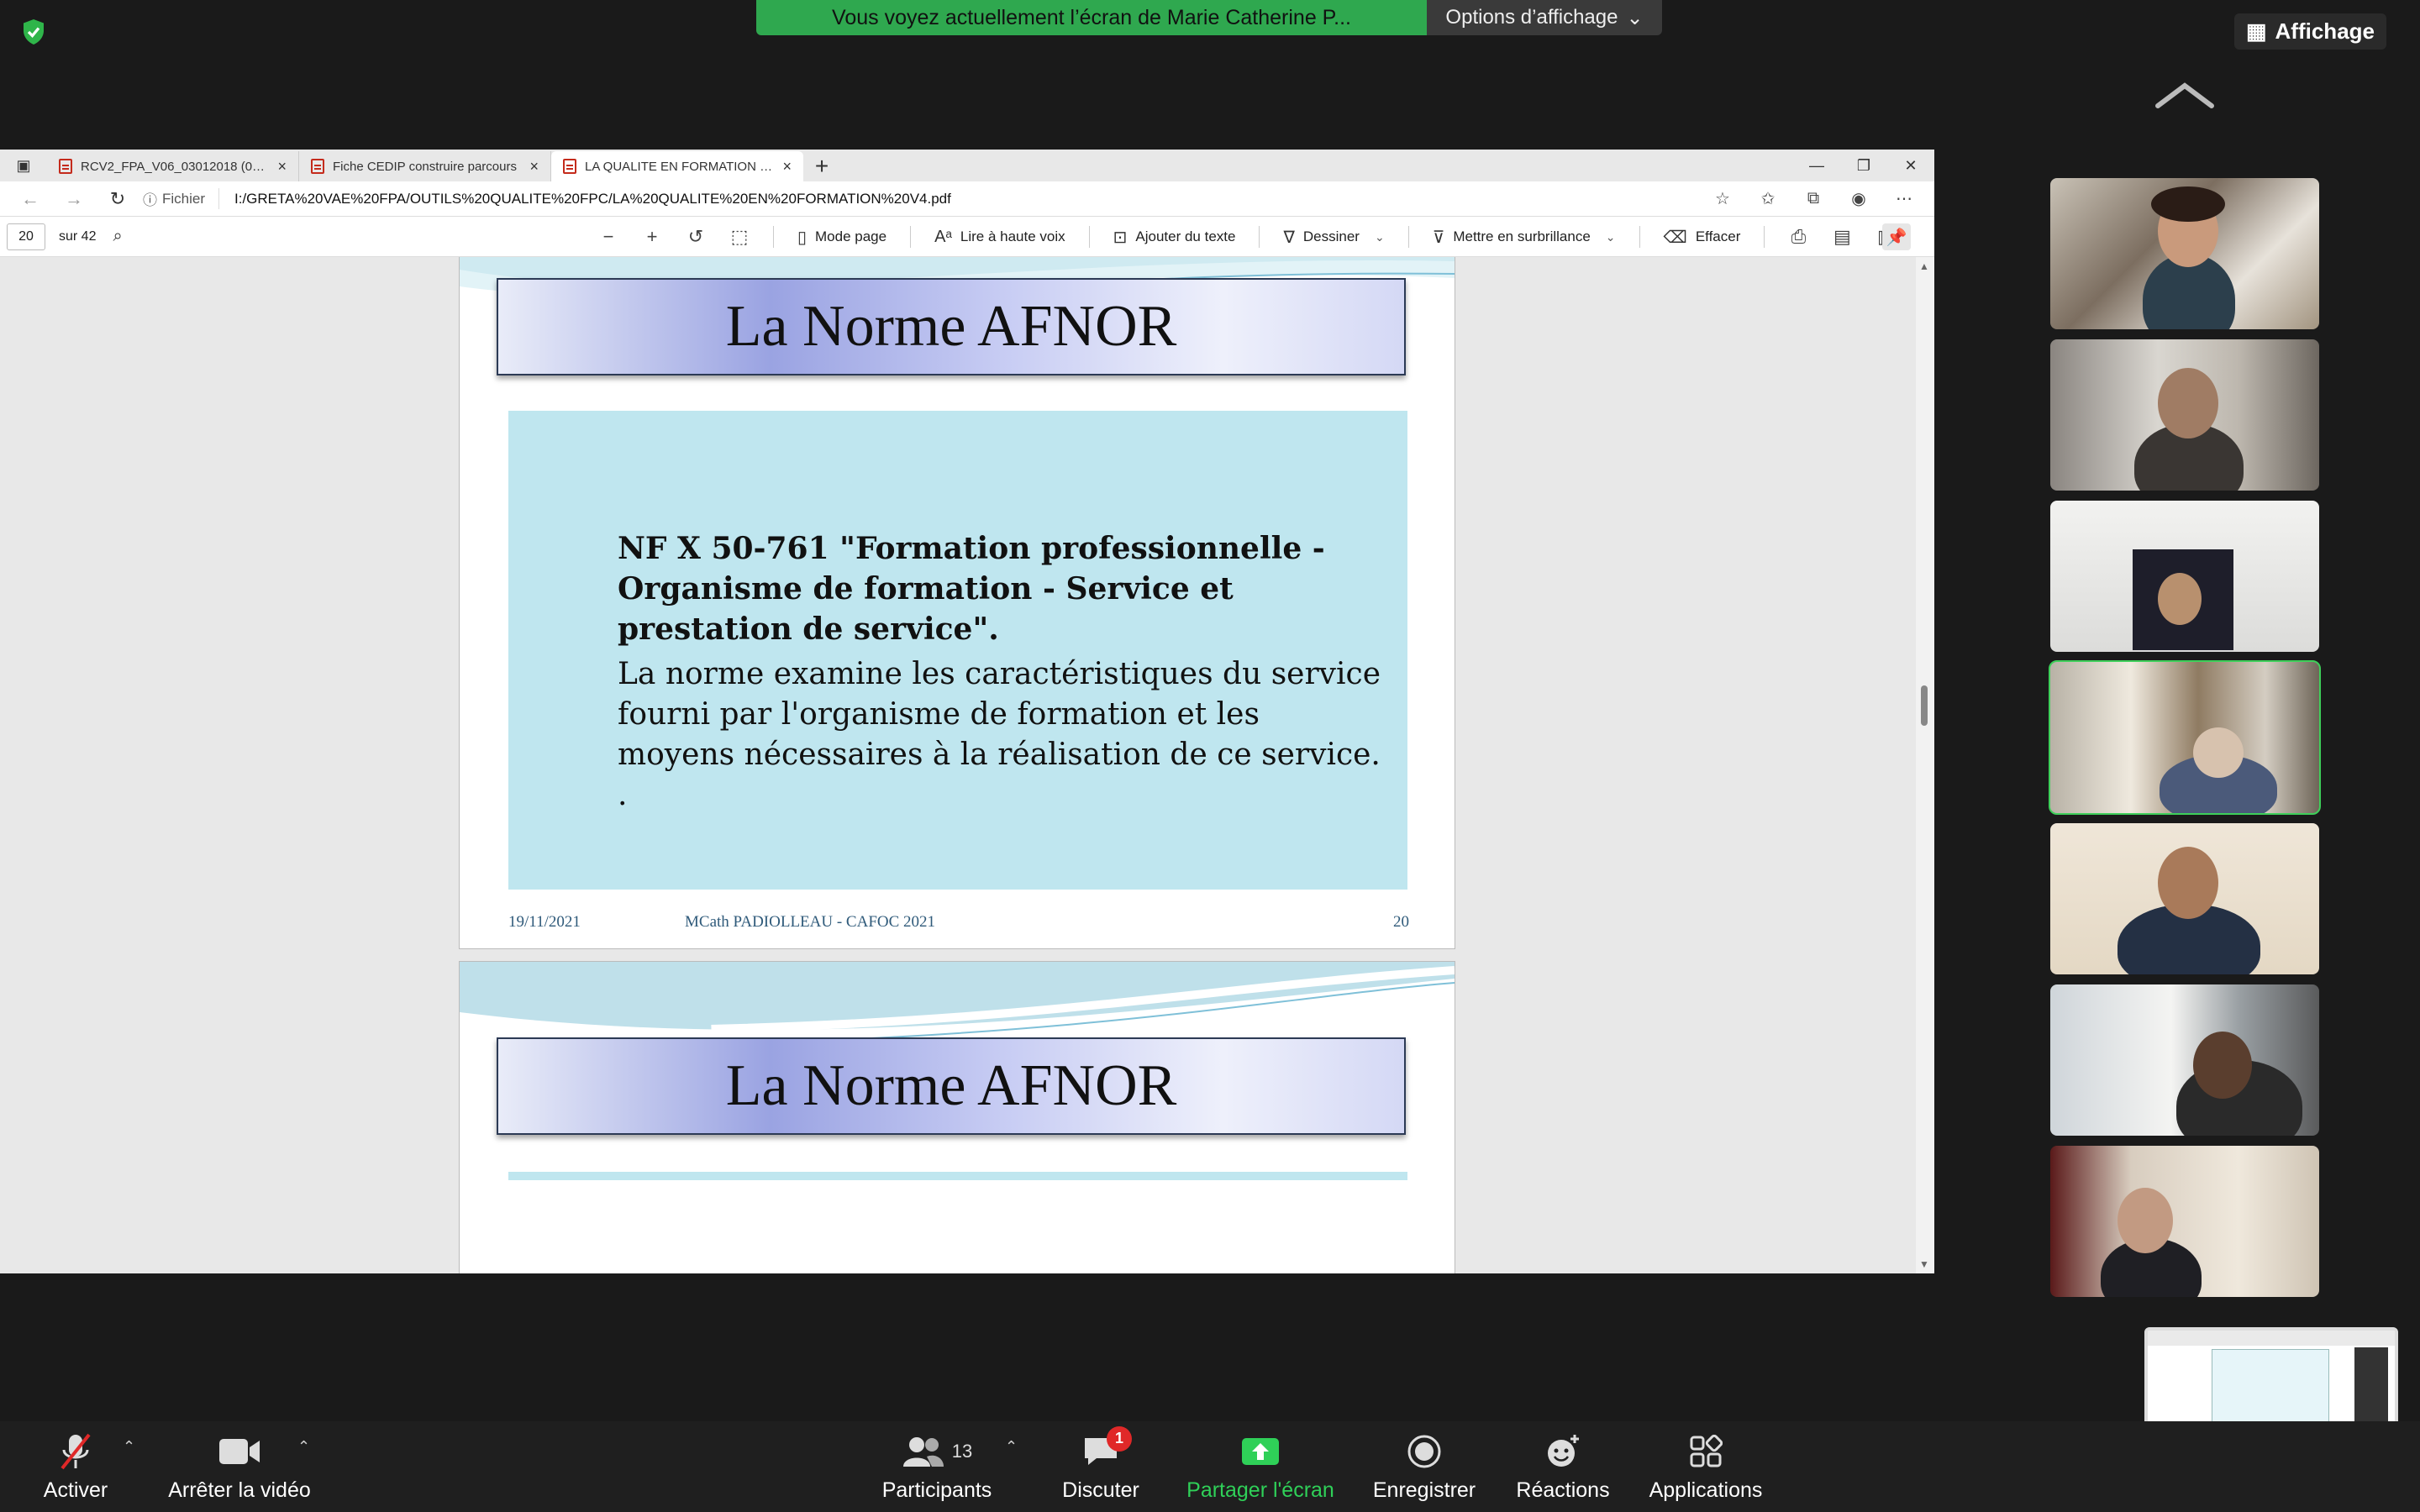 The image size is (2420, 1512). I want to click on file-label: Fichier, so click(184, 198).